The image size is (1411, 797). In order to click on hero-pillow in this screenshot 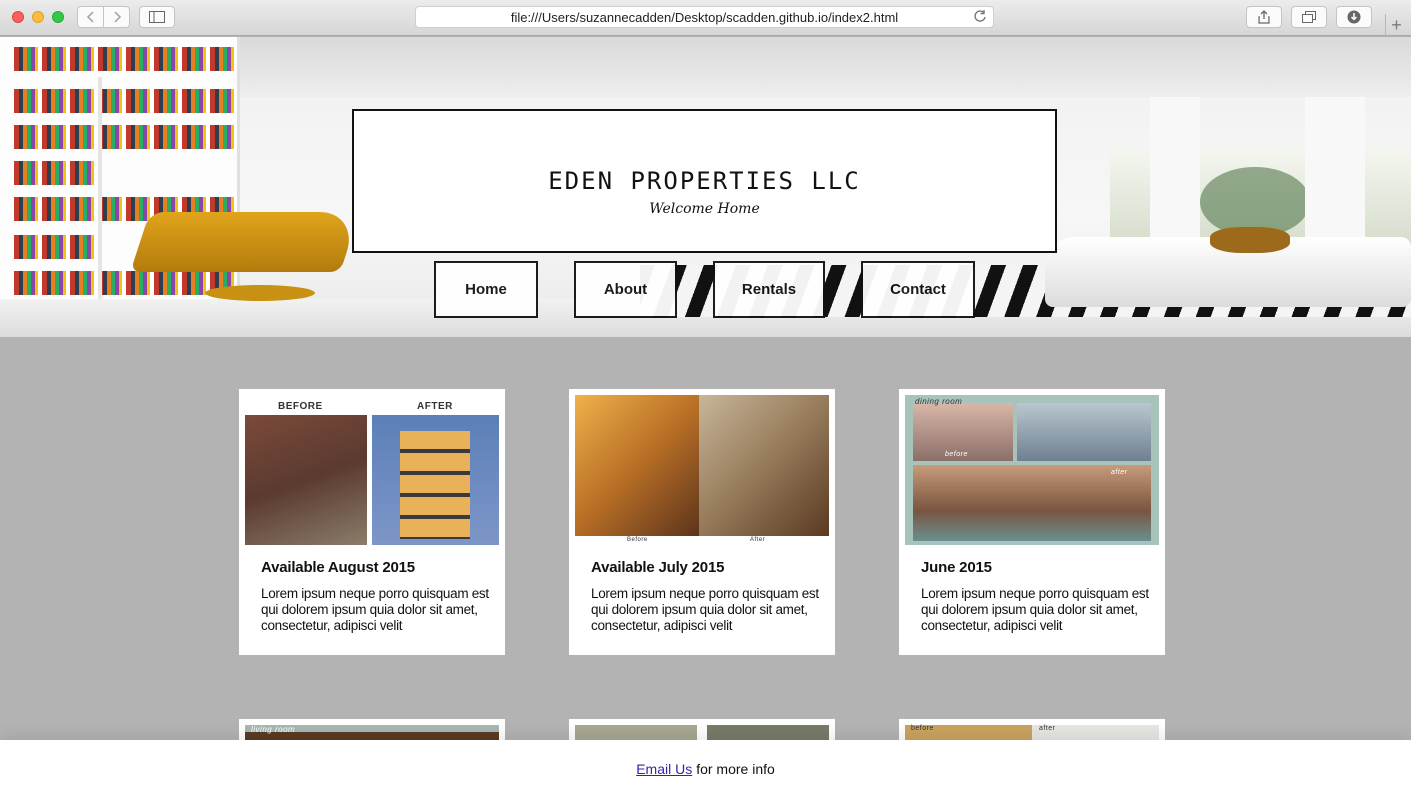, I will do `click(1250, 240)`.